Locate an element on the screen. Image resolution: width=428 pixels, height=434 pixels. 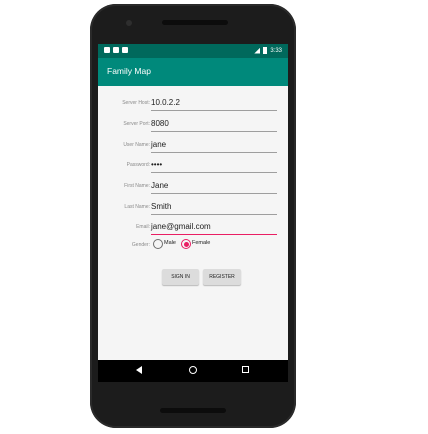
button-row: SIGN IN REGISTER is located at coordinates (193, 278).